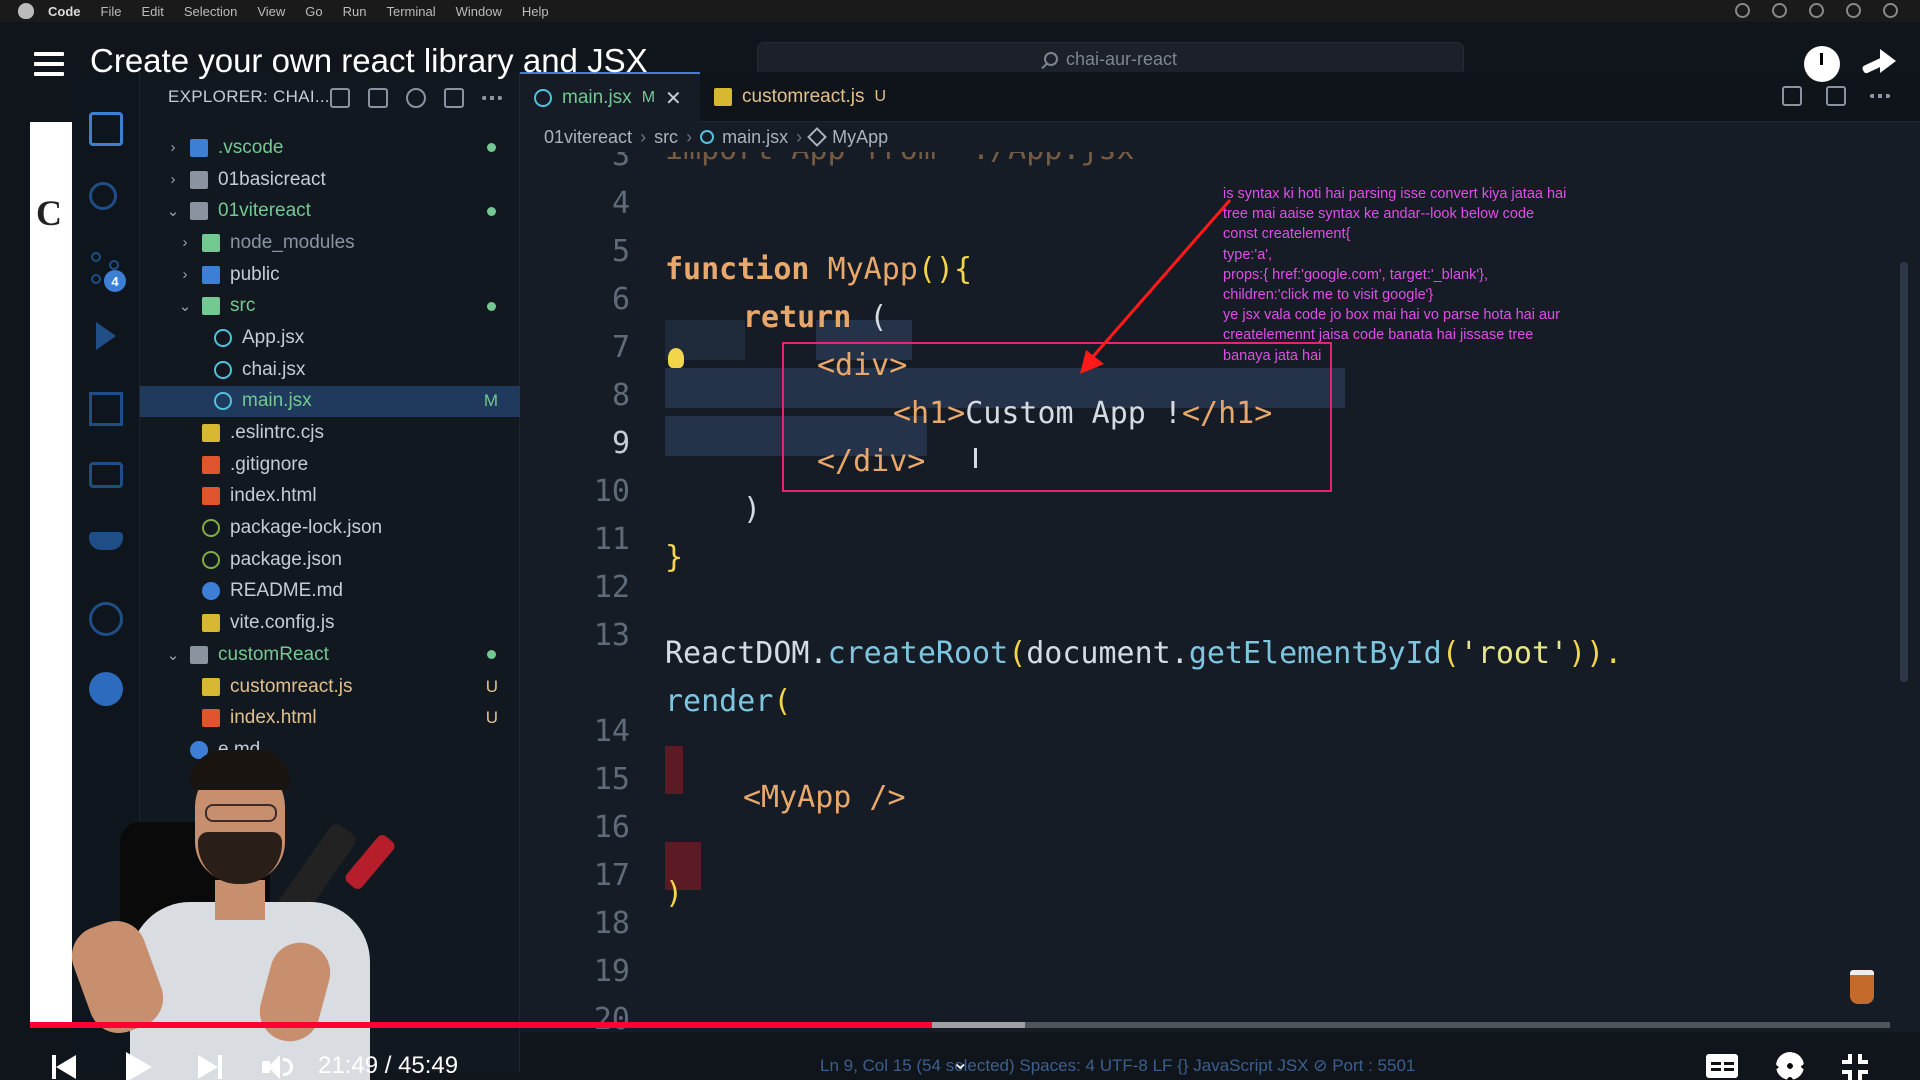 This screenshot has width=1920, height=1080. What do you see at coordinates (1855, 1067) in the screenshot?
I see `exit-fullscreen-icon` at bounding box center [1855, 1067].